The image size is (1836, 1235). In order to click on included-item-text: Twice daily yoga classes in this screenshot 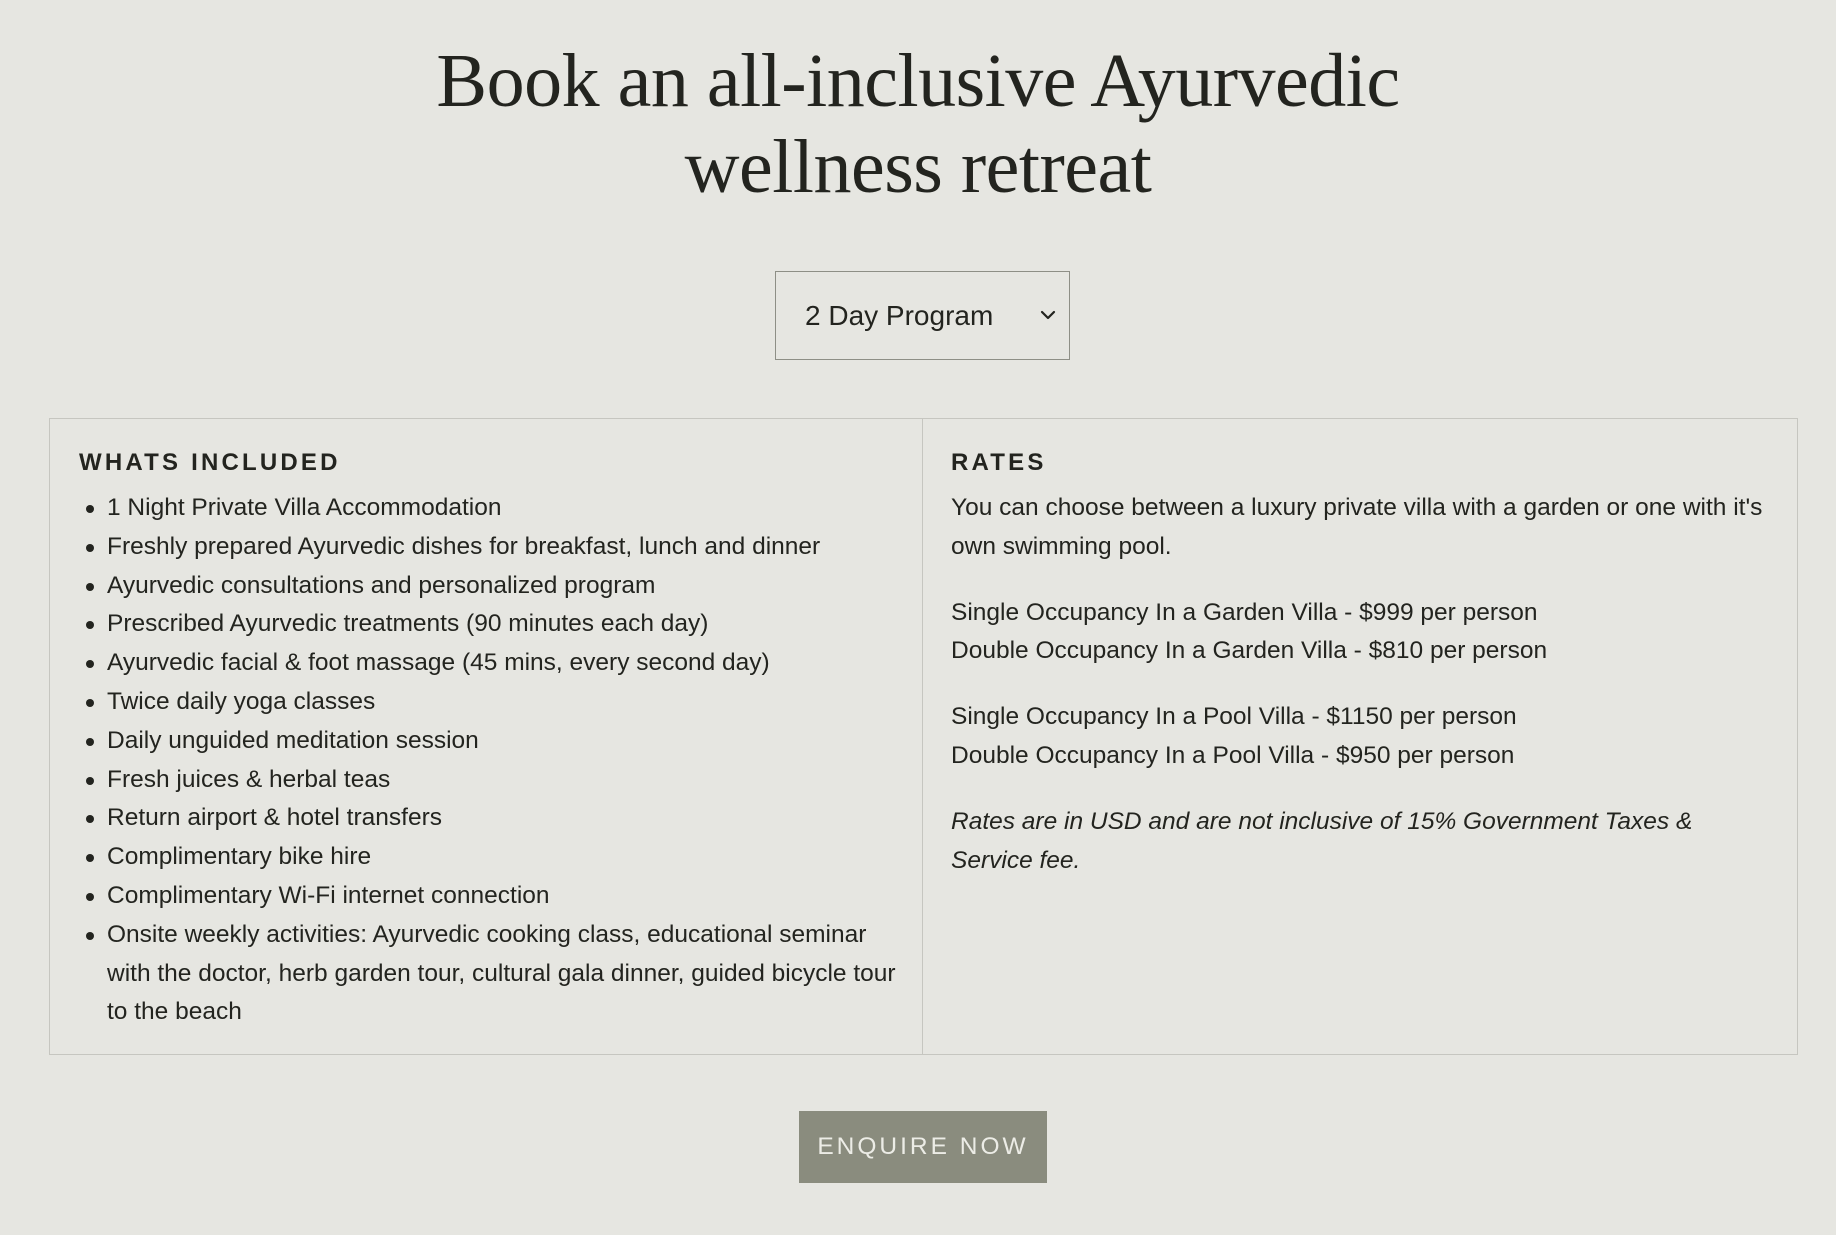, I will do `click(241, 701)`.